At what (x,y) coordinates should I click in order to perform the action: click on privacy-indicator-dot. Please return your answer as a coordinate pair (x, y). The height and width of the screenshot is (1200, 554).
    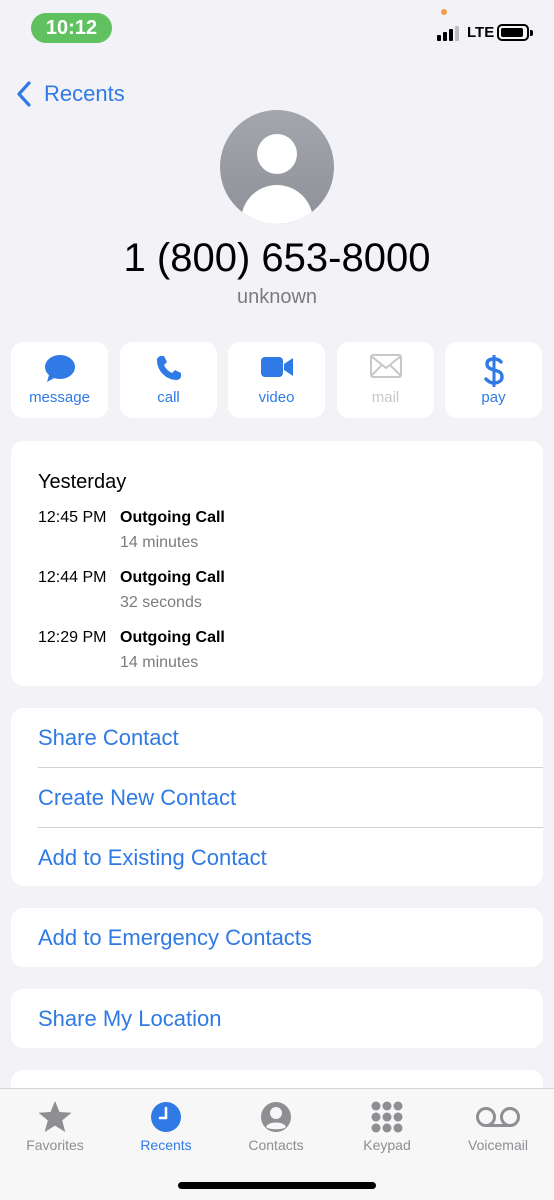
    Looking at the image, I should click on (444, 12).